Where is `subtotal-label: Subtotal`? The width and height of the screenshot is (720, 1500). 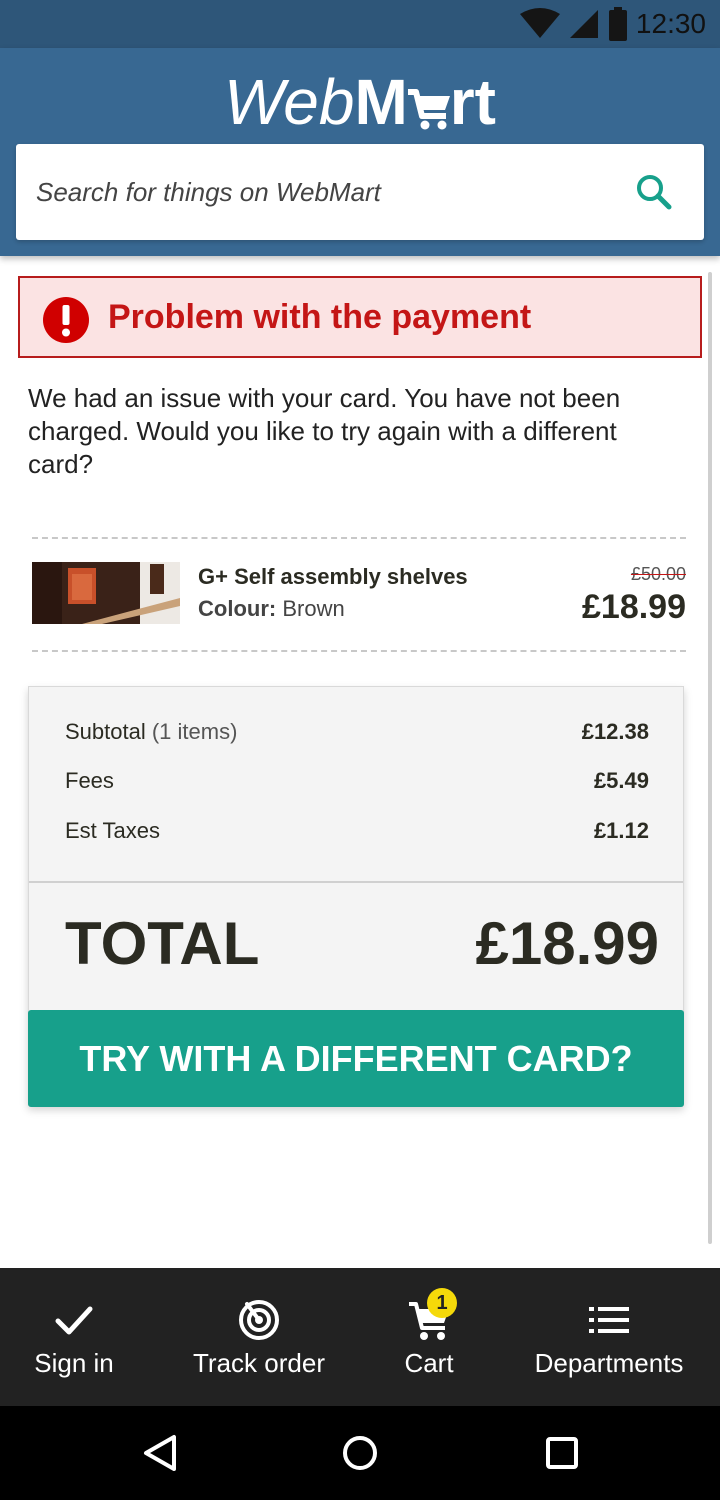
subtotal-label: Subtotal is located at coordinates (105, 731).